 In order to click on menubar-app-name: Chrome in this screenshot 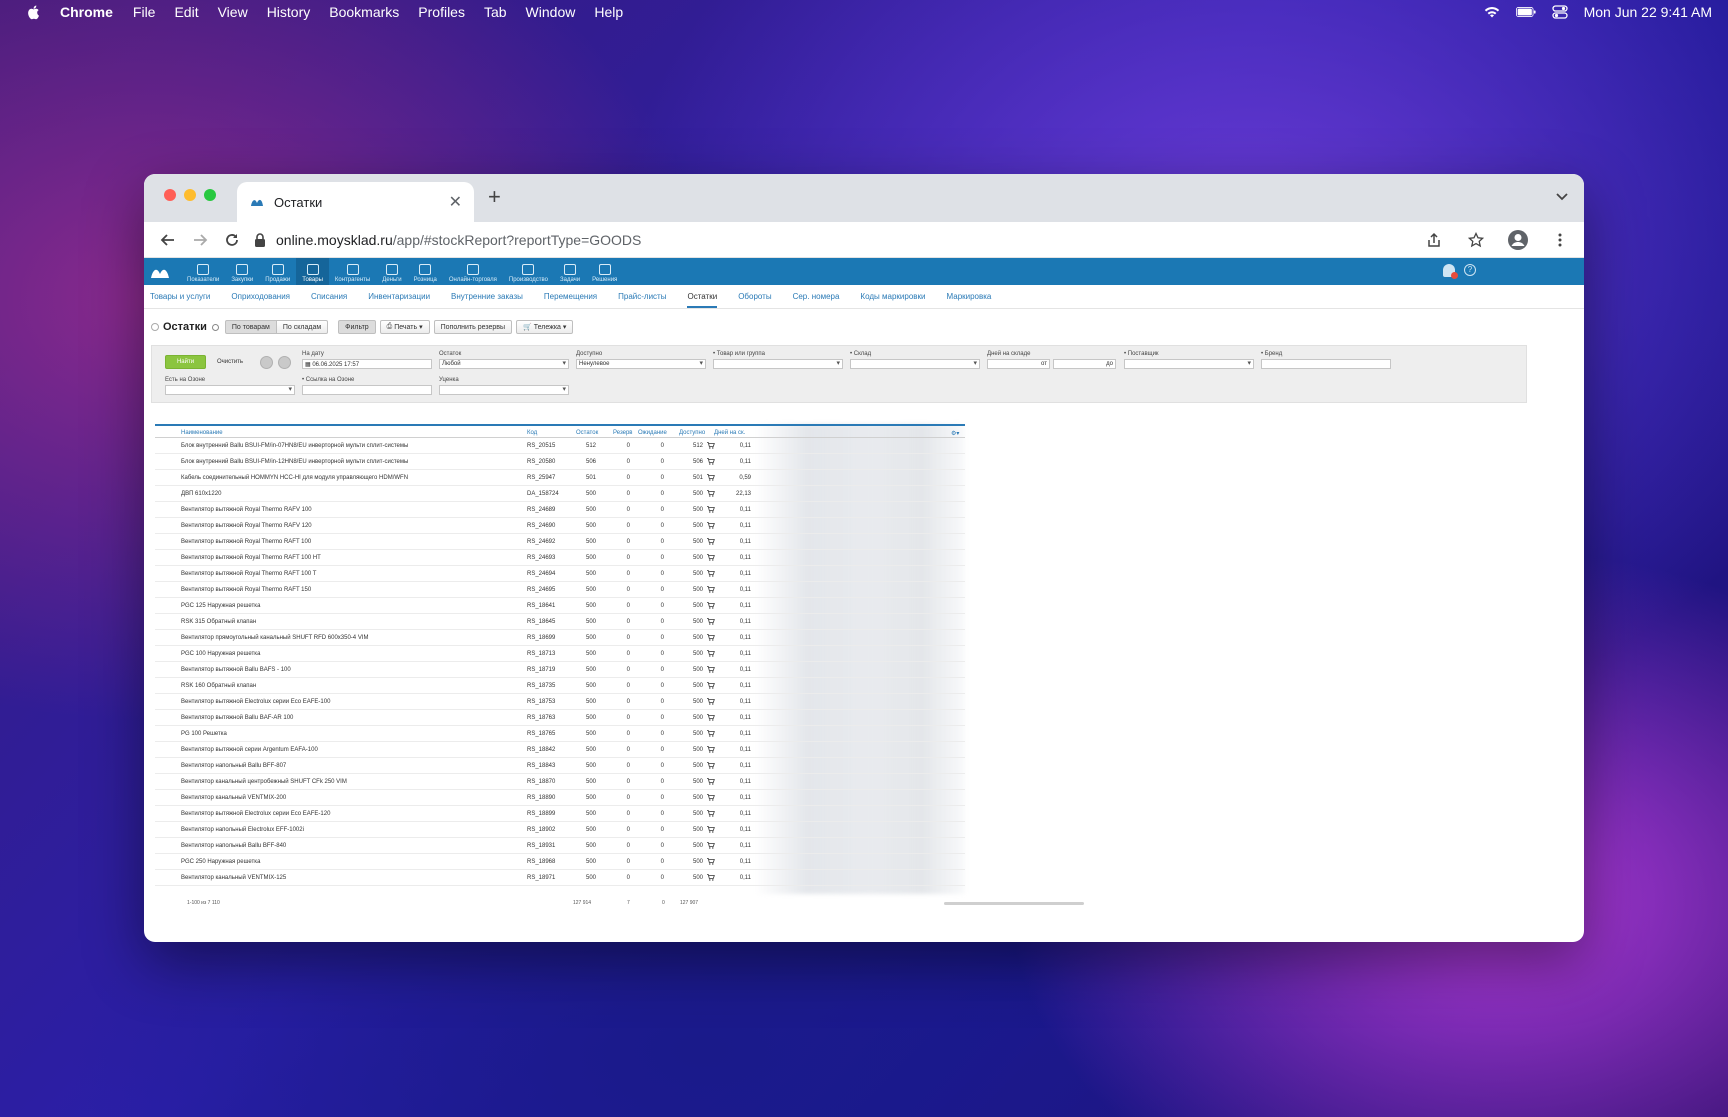, I will do `click(86, 12)`.